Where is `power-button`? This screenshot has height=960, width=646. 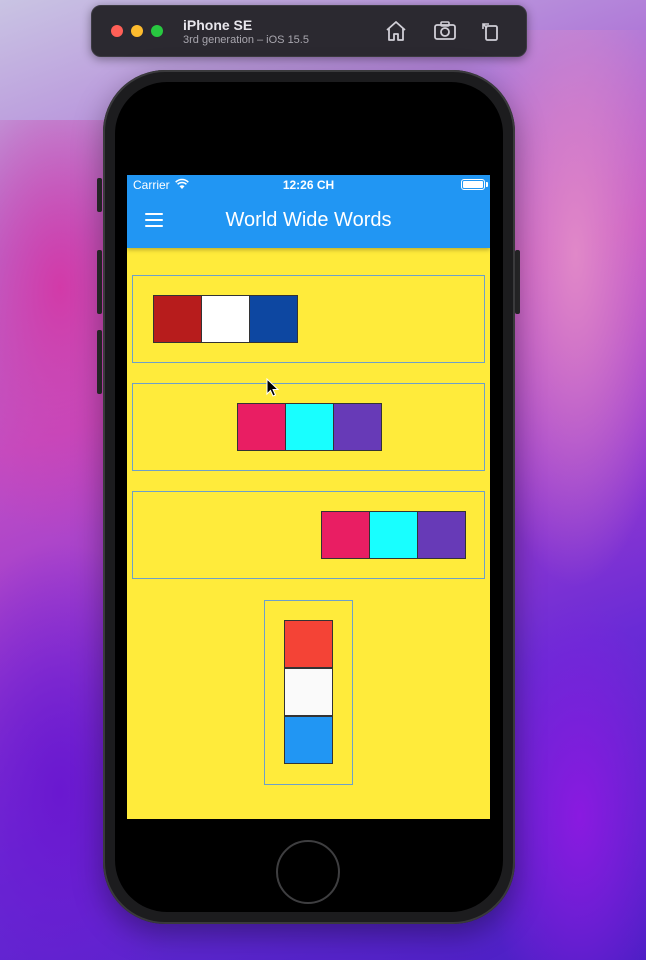 power-button is located at coordinates (517, 282).